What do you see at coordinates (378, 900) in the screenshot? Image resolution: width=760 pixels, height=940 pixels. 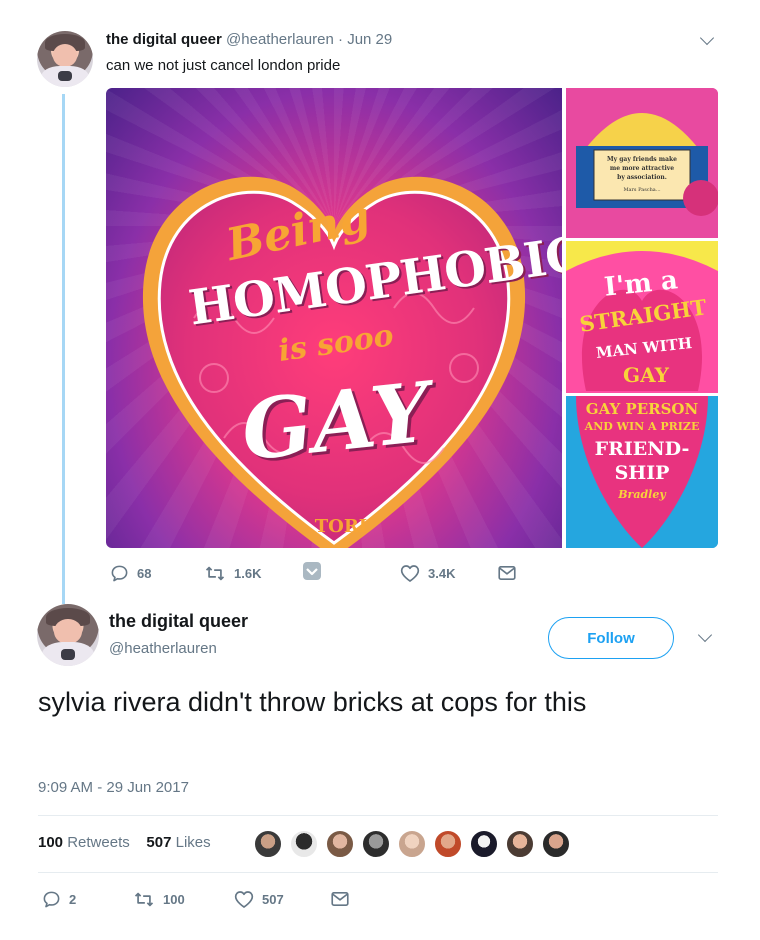 I see `main-tweet-action-bar: 2 100 507` at bounding box center [378, 900].